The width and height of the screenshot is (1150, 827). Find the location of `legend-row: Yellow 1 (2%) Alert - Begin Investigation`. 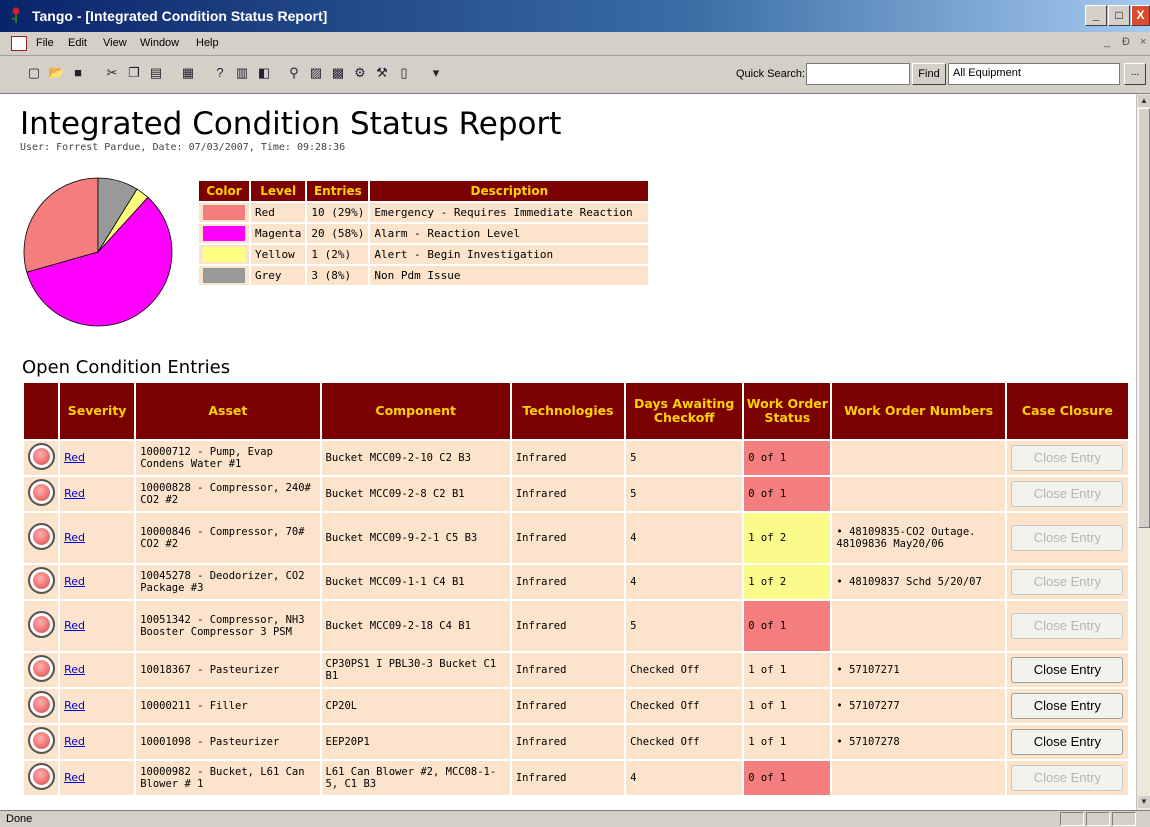

legend-row: Yellow 1 (2%) Alert - Begin Investigation is located at coordinates (424, 254).